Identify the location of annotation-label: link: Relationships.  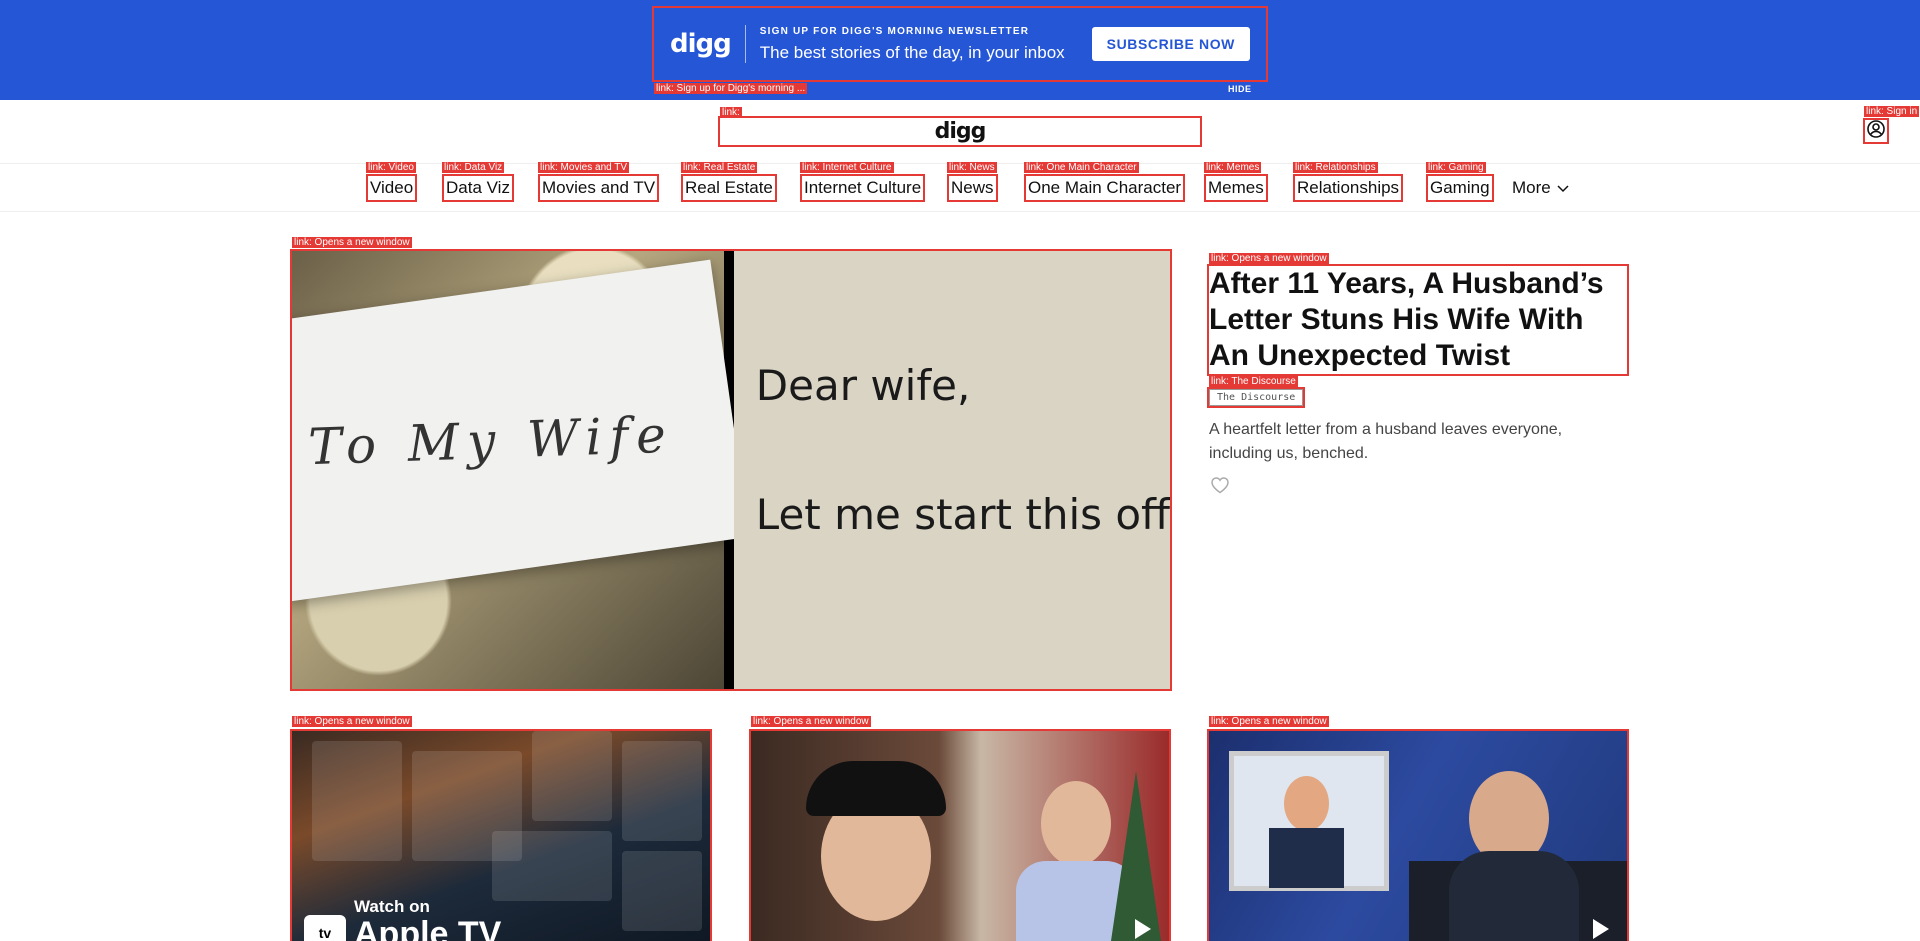
(1335, 167).